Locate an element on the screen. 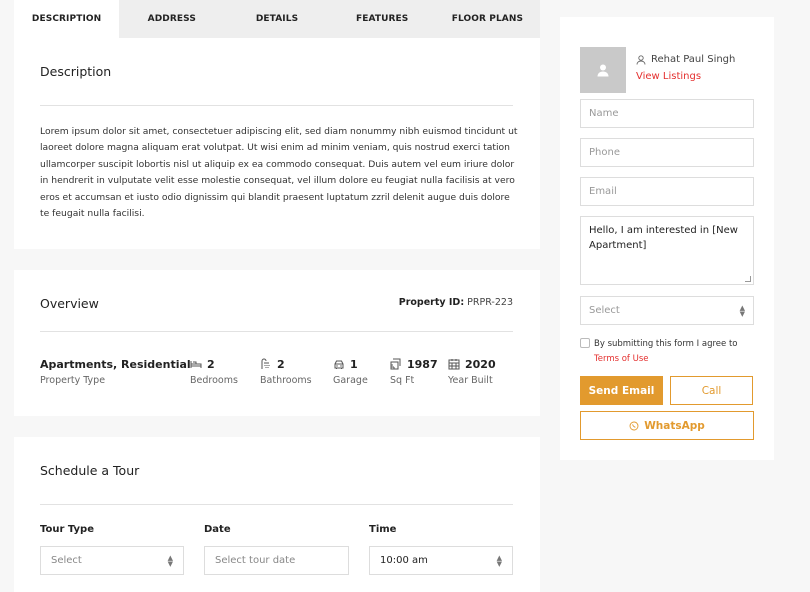 Image resolution: width=810 pixels, height=592 pixels. garage-label: Garage is located at coordinates (350, 380).